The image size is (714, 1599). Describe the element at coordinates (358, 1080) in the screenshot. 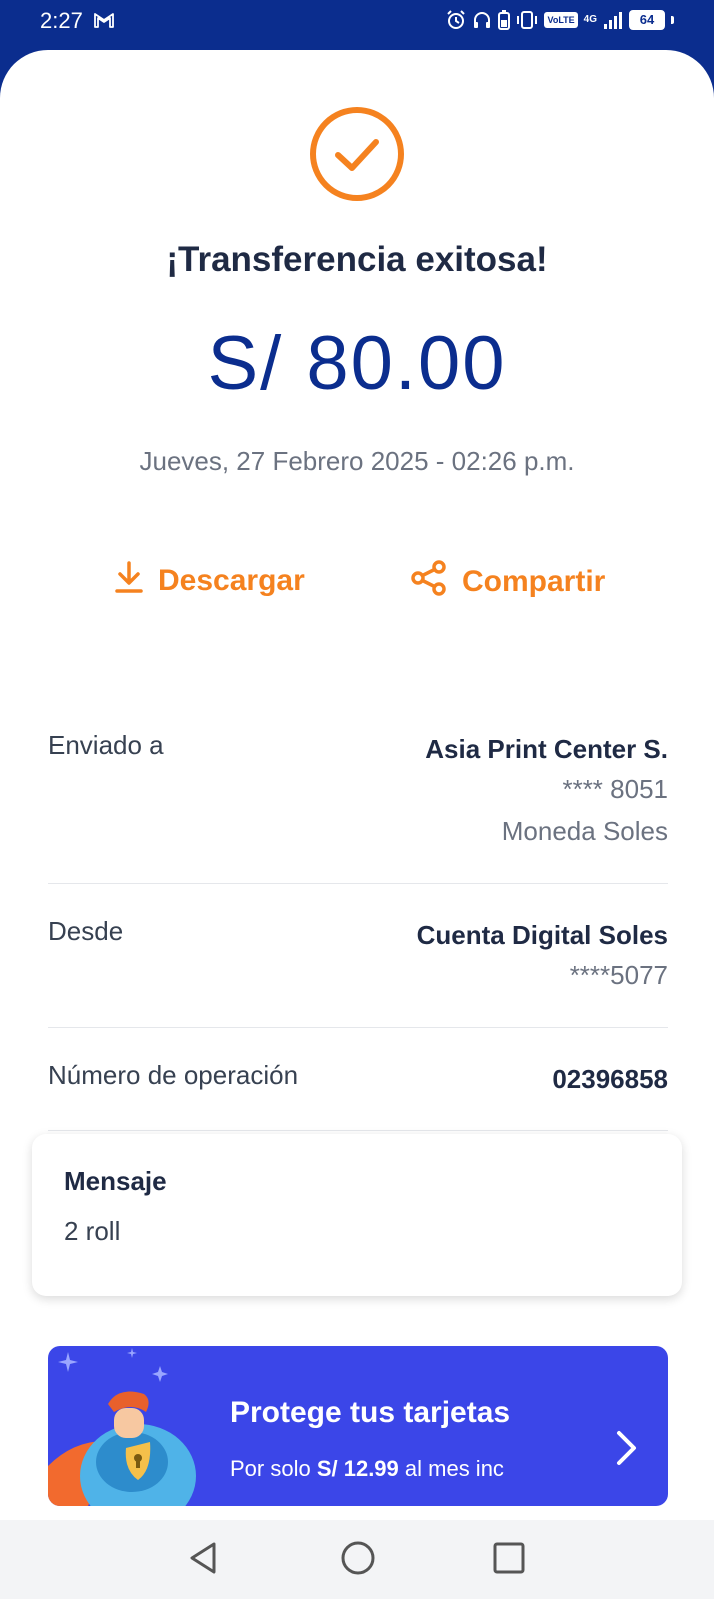

I see `operation-row: Número de operación 02396858` at that location.